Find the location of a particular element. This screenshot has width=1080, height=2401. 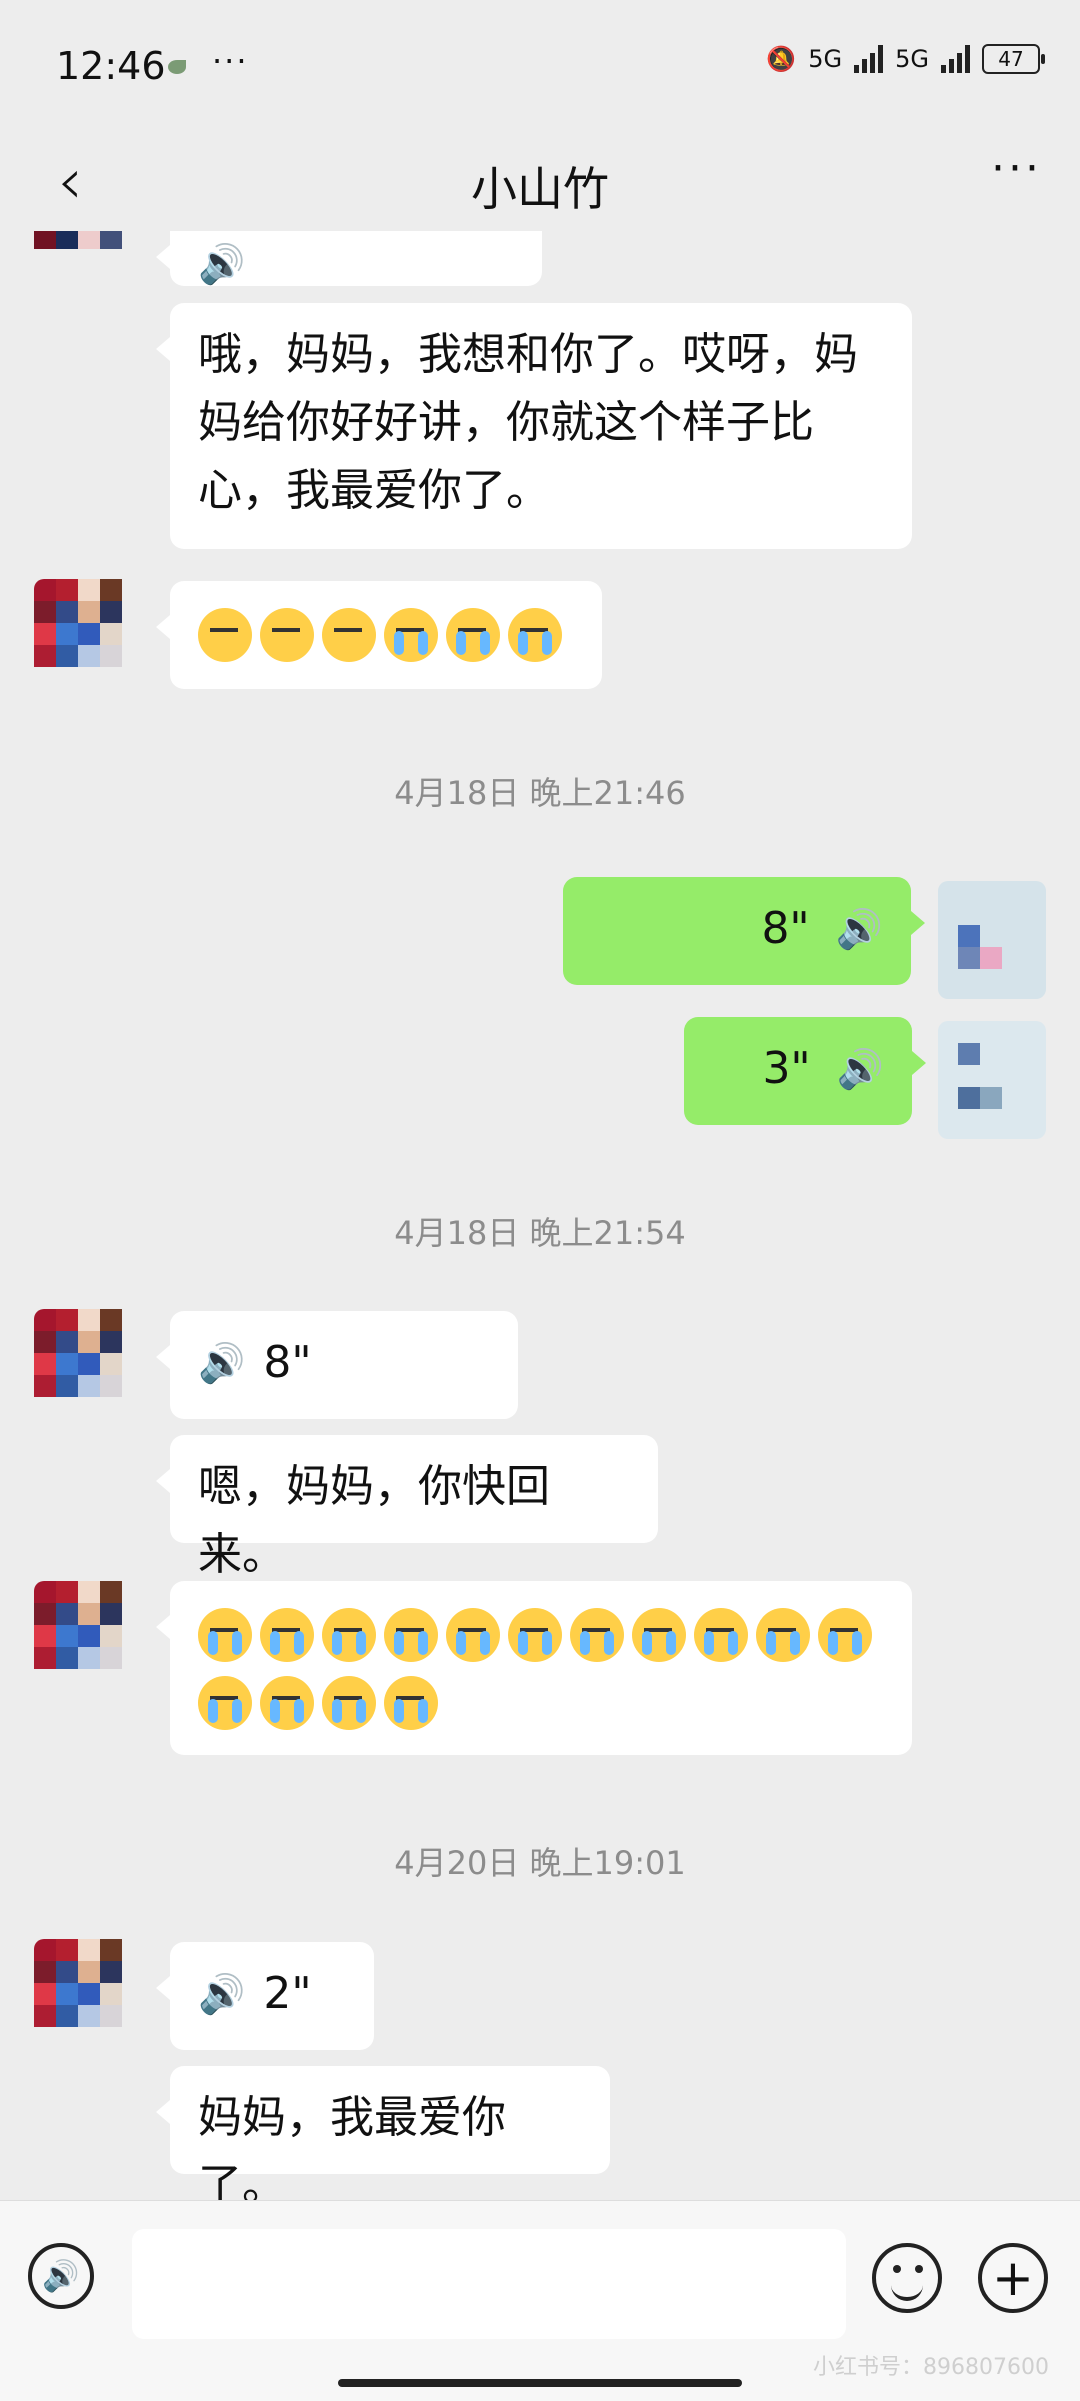

partial-voice-message: 🔊 is located at coordinates (349, 258).